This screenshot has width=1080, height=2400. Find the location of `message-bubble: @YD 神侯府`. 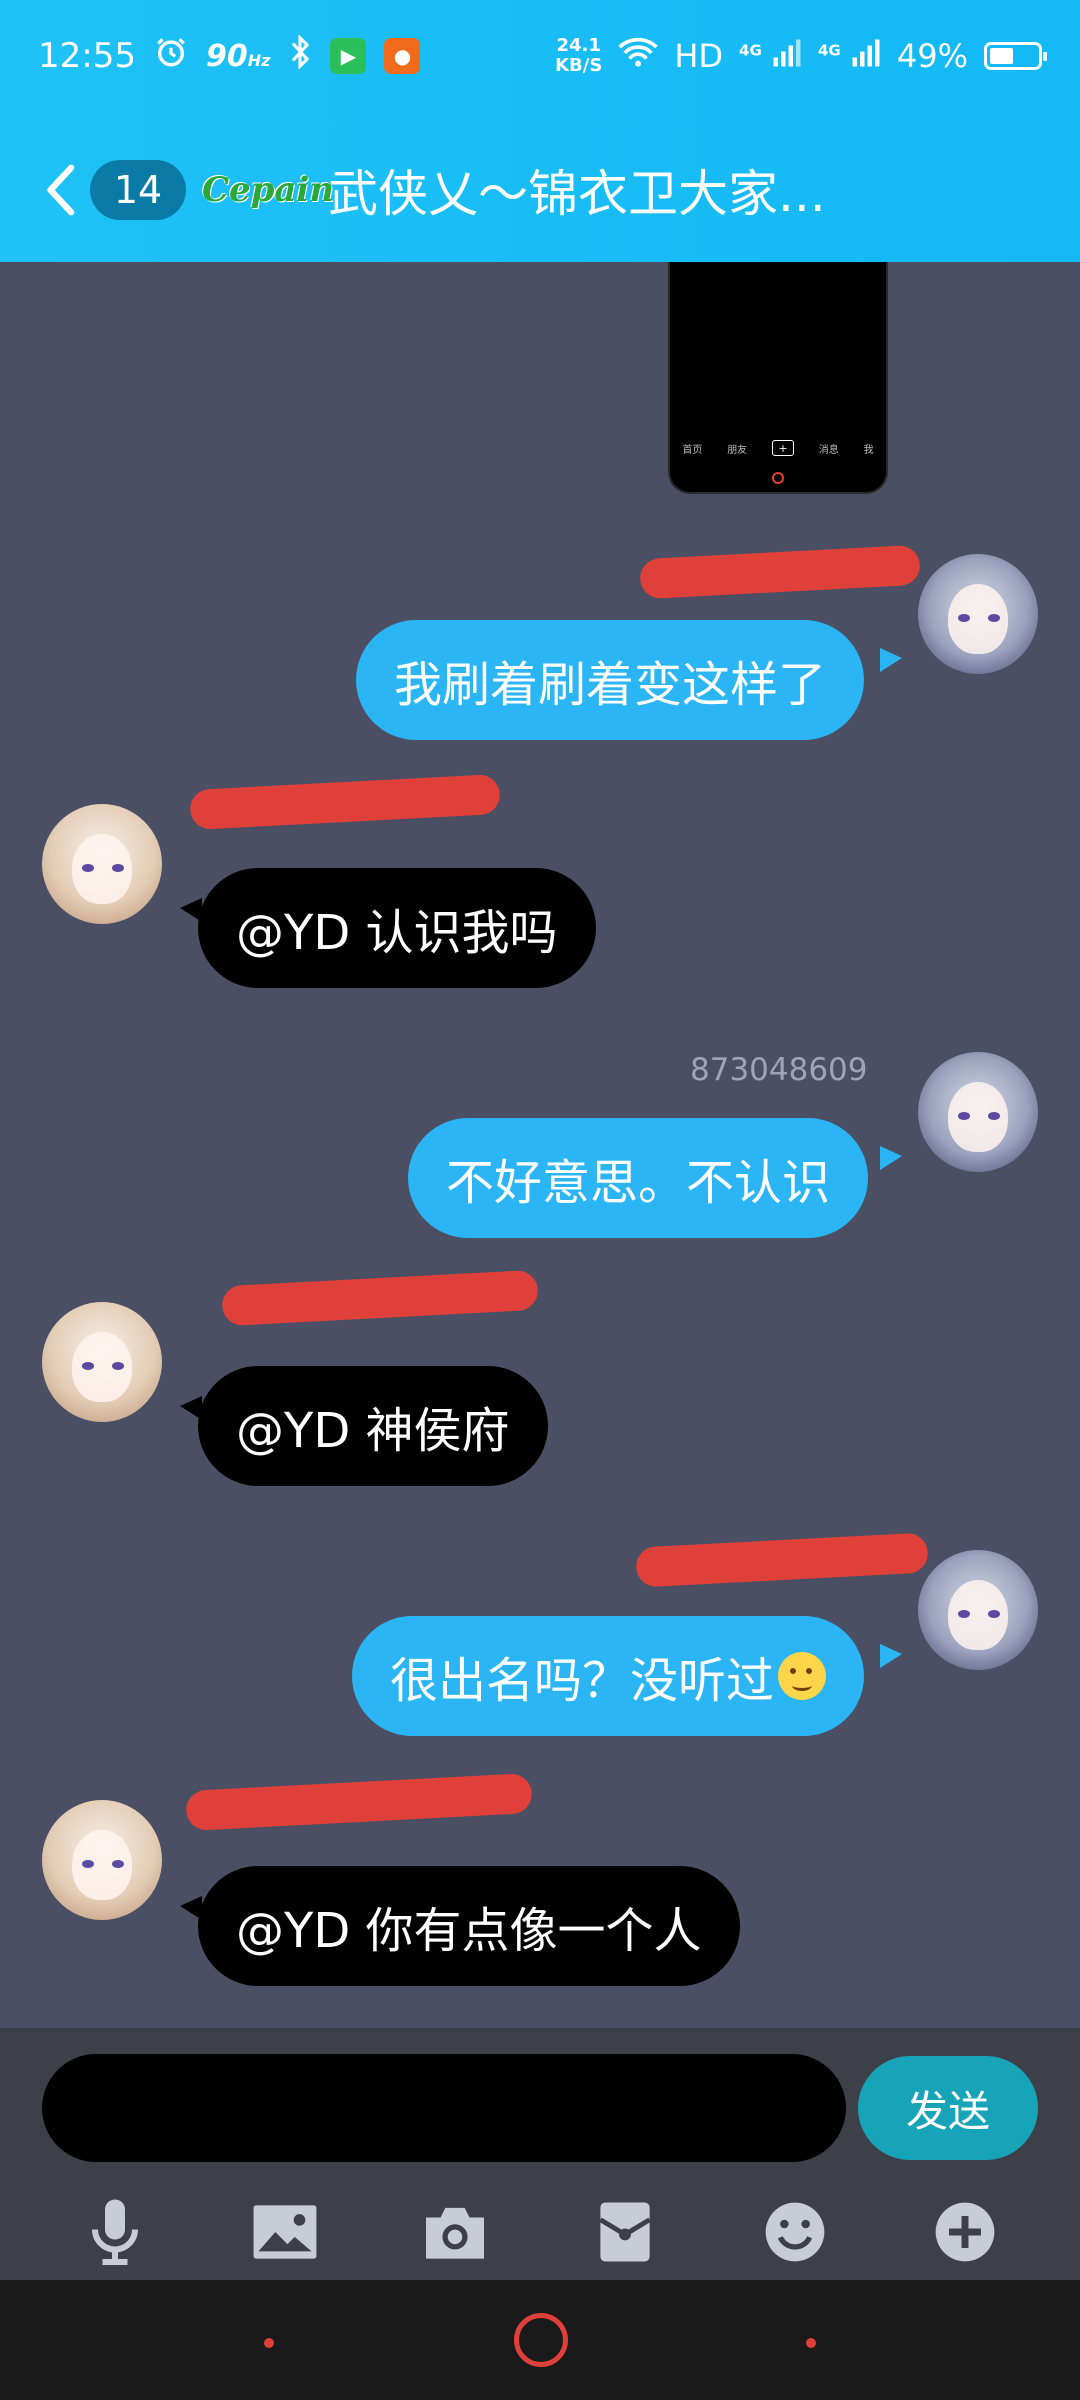

message-bubble: @YD 神侯府 is located at coordinates (373, 1426).